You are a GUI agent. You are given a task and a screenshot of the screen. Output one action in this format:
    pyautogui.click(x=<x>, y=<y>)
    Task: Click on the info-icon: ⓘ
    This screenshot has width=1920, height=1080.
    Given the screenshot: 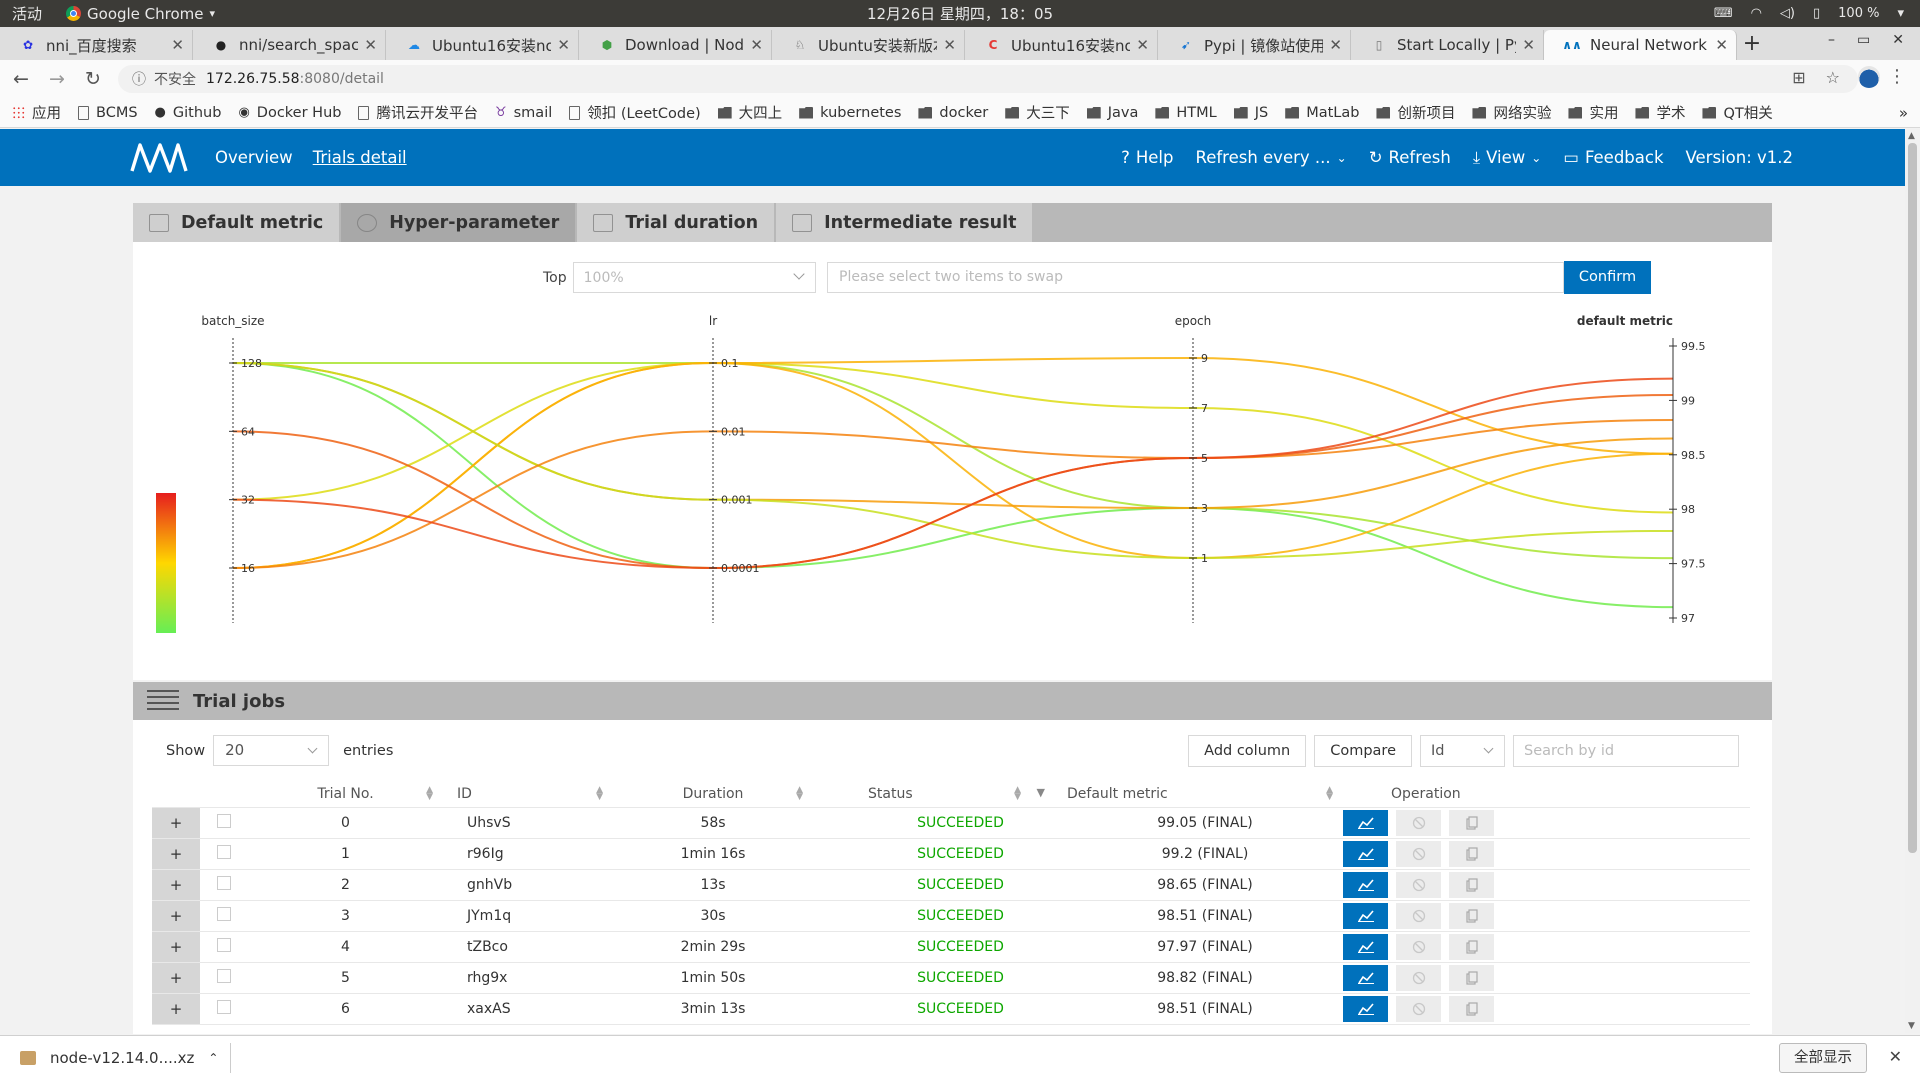 What is the action you would take?
    pyautogui.click(x=139, y=79)
    